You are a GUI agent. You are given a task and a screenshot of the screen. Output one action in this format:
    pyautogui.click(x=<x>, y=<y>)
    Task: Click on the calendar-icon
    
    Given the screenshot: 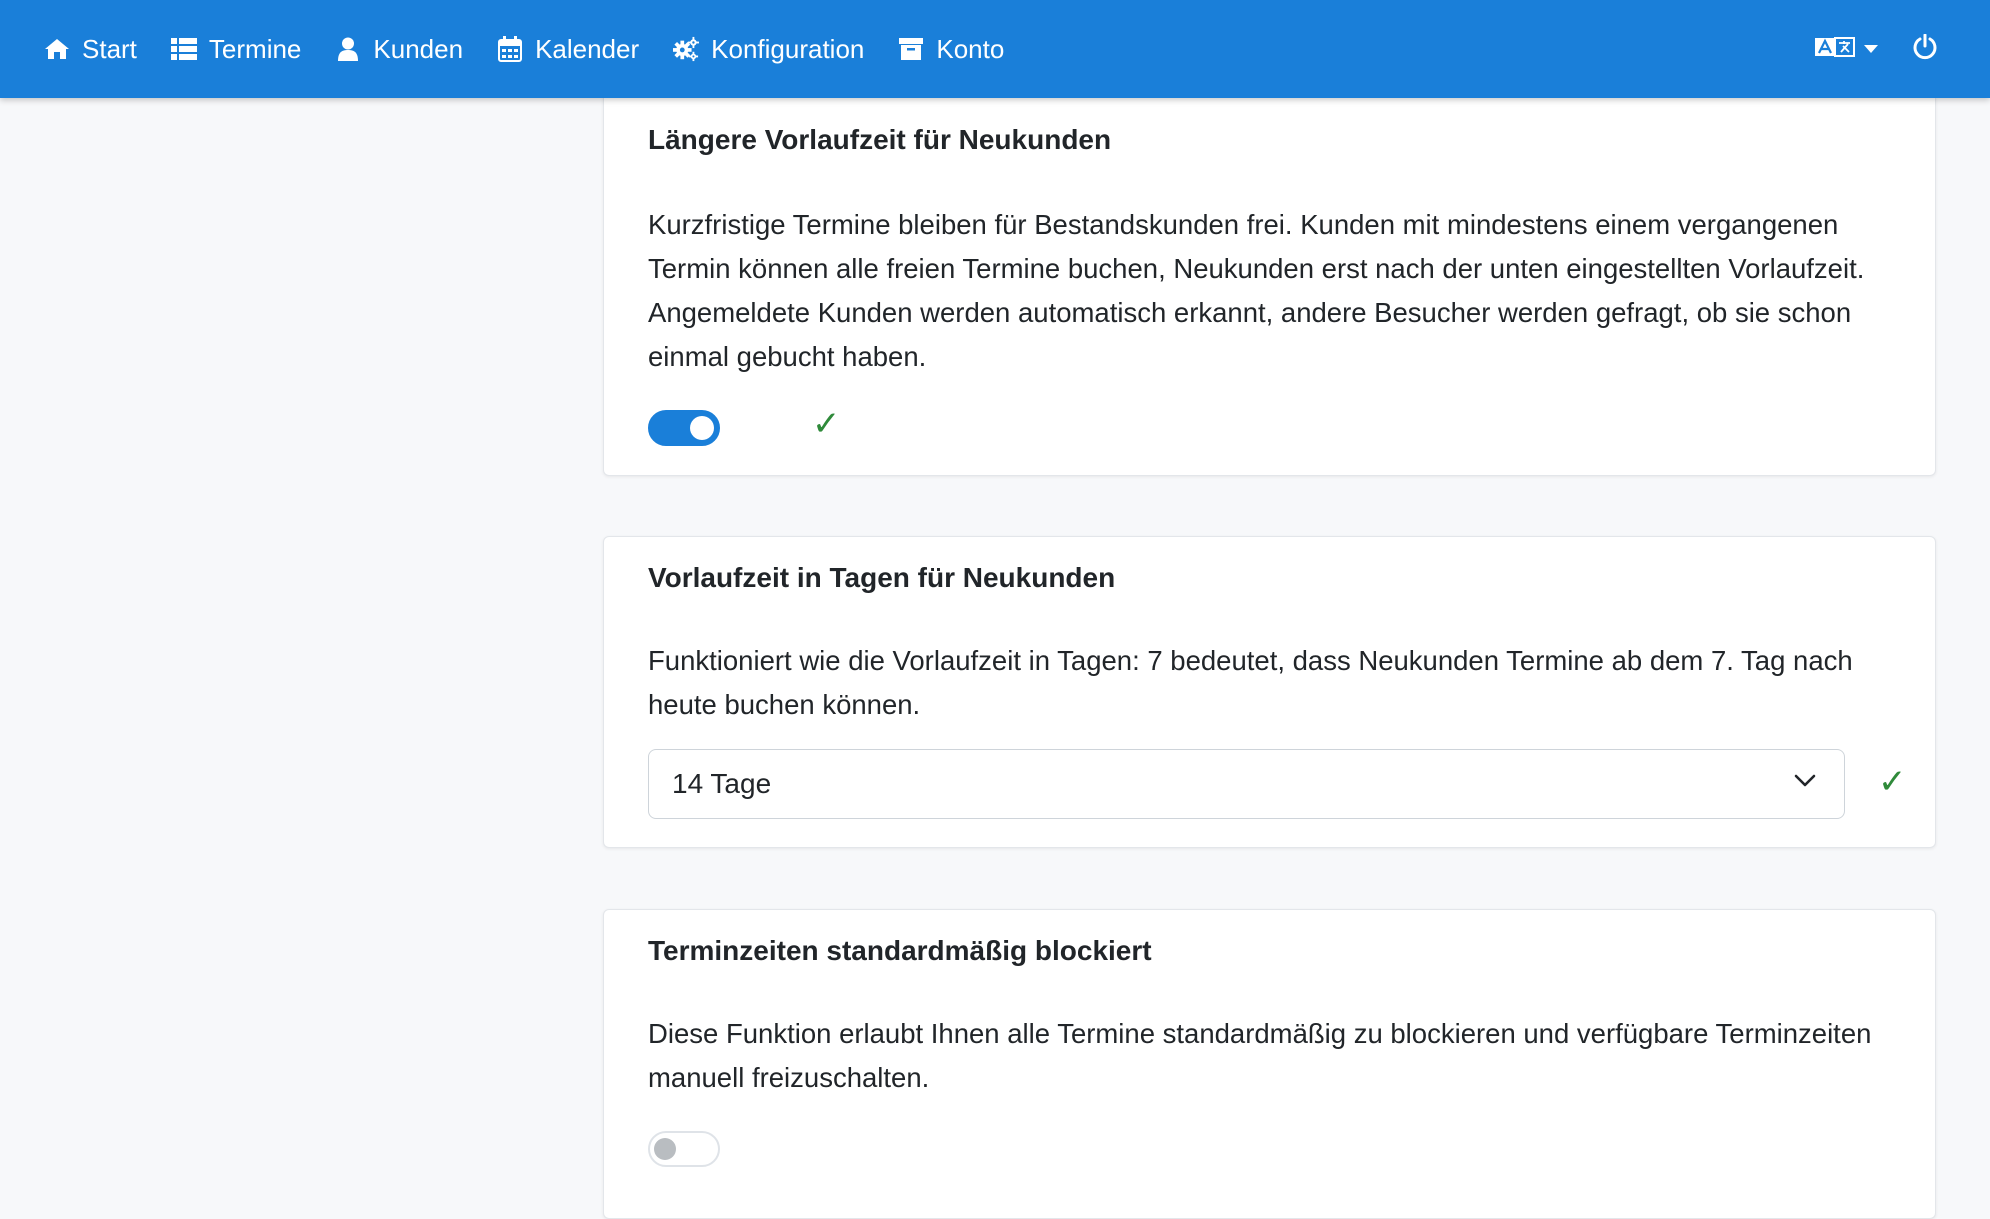 What is the action you would take?
    pyautogui.click(x=510, y=49)
    